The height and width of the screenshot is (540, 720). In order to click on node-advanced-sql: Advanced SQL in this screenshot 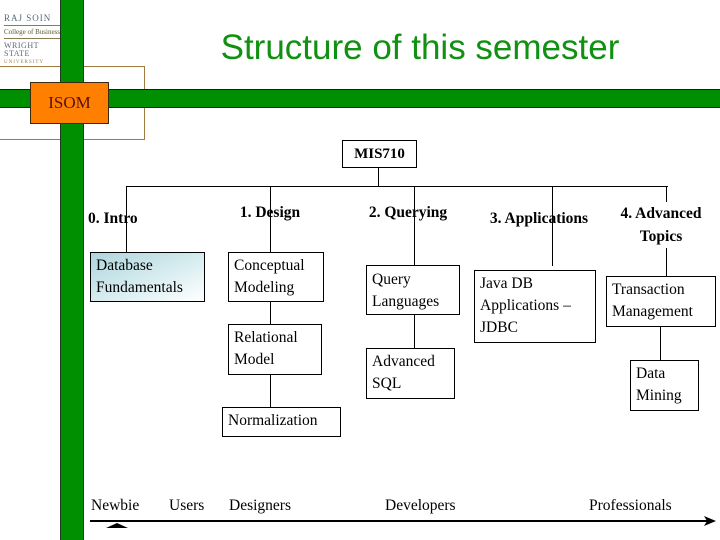, I will do `click(410, 373)`.